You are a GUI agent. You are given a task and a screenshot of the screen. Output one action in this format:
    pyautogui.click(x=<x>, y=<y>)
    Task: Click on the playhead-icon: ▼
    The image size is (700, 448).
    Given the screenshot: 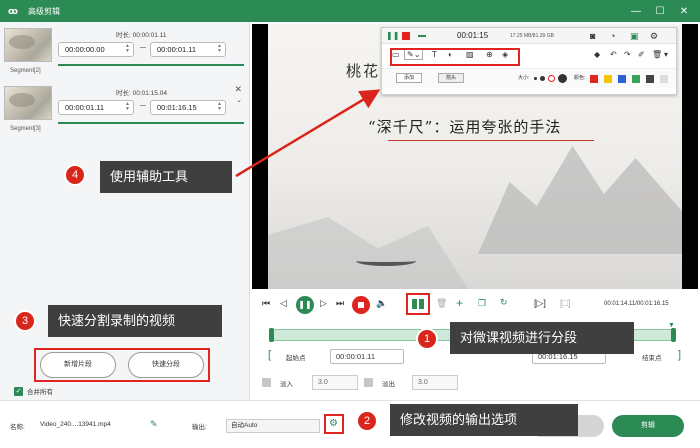 What is the action you would take?
    pyautogui.click(x=671, y=325)
    